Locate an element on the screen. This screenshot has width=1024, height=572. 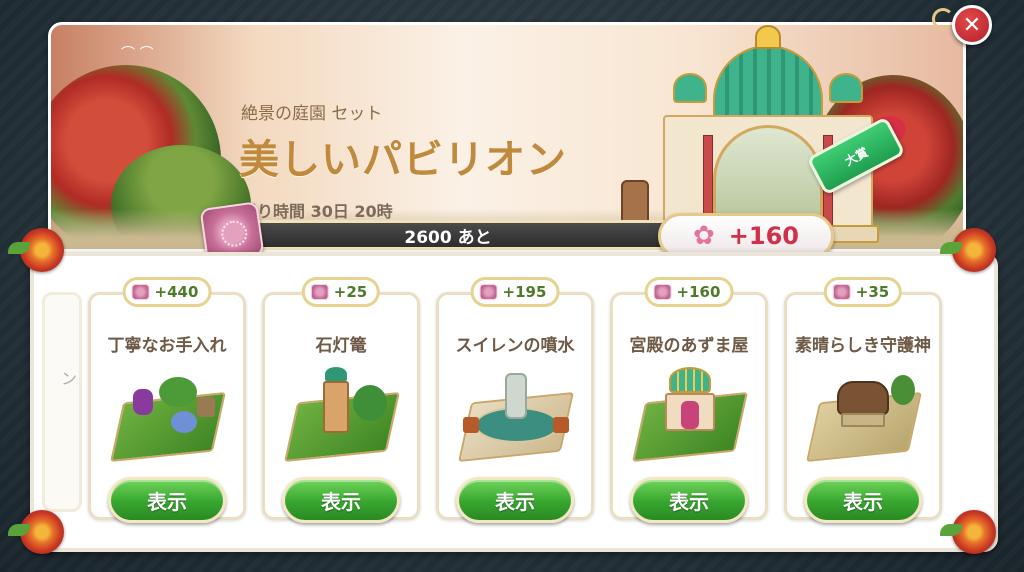
item-points: +35 is located at coordinates (872, 292).